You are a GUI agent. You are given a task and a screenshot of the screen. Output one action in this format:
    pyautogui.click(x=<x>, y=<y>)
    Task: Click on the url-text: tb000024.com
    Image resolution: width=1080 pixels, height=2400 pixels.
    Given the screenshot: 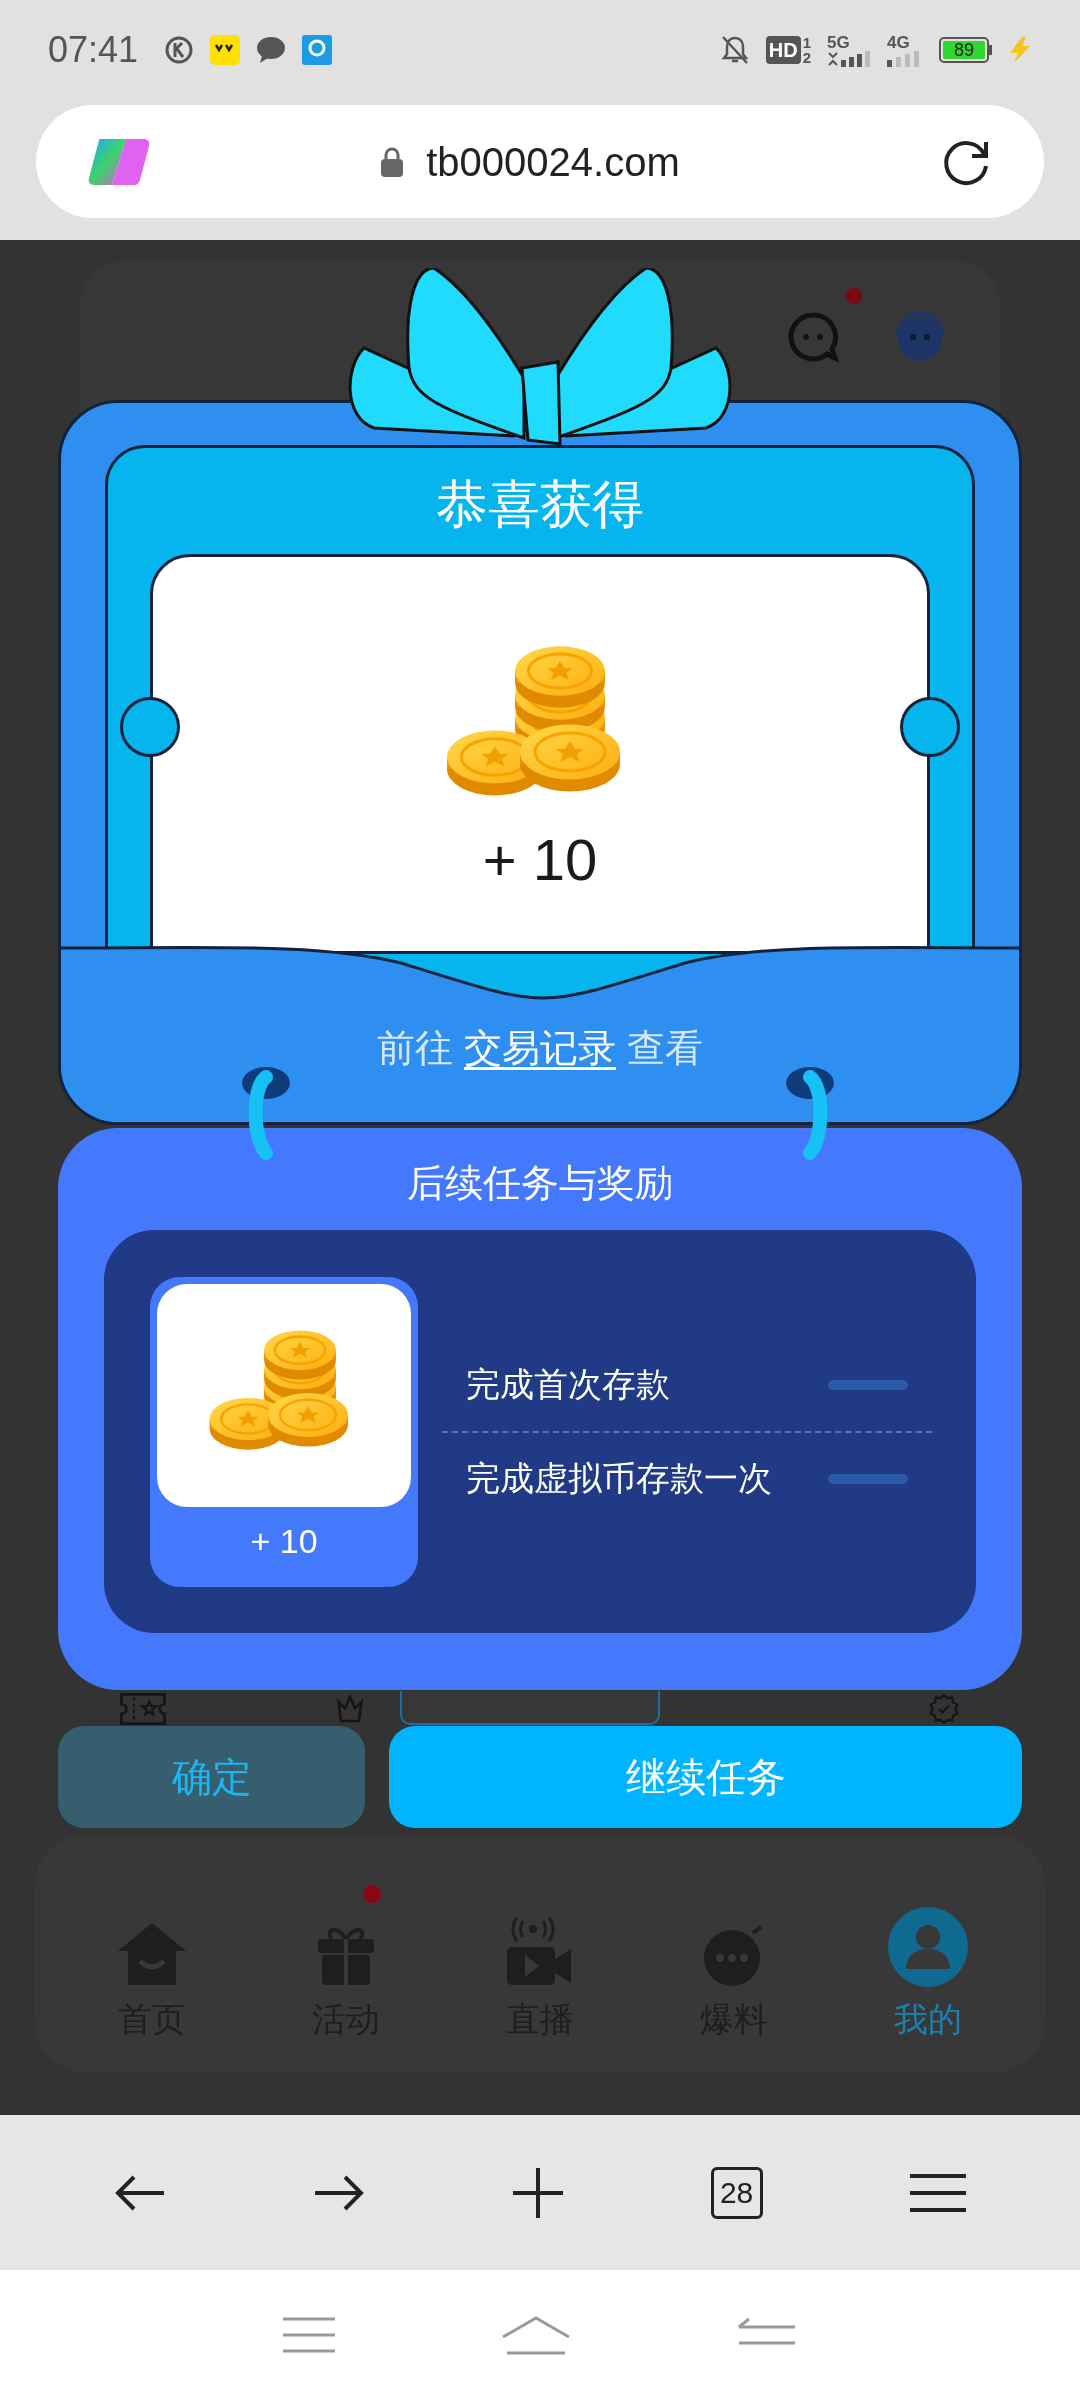 What is the action you would take?
    pyautogui.click(x=553, y=161)
    